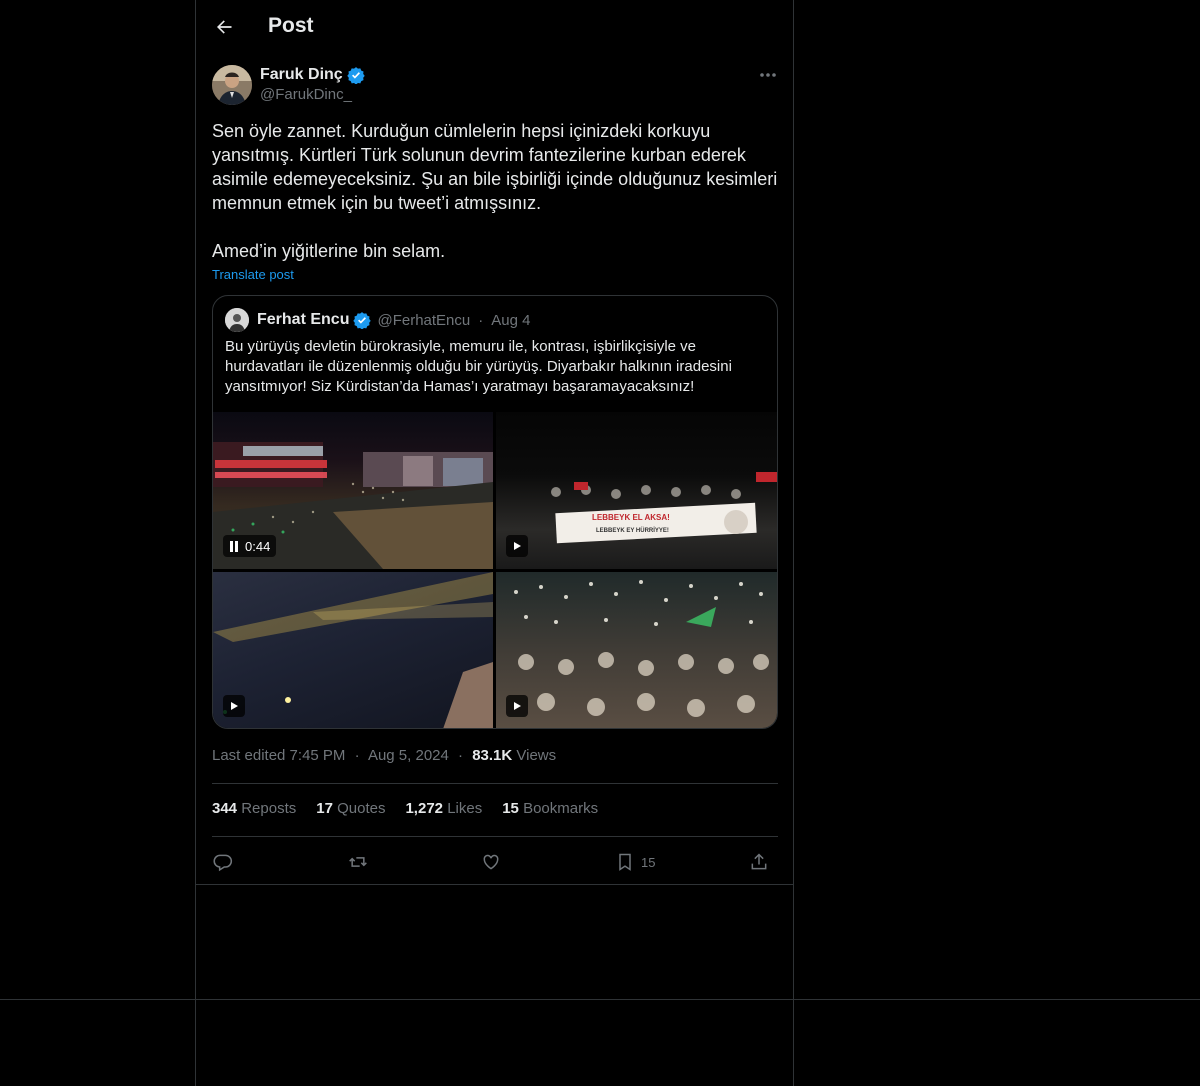 The height and width of the screenshot is (1086, 1200). I want to click on author-name: Faruk Dinç, so click(301, 75).